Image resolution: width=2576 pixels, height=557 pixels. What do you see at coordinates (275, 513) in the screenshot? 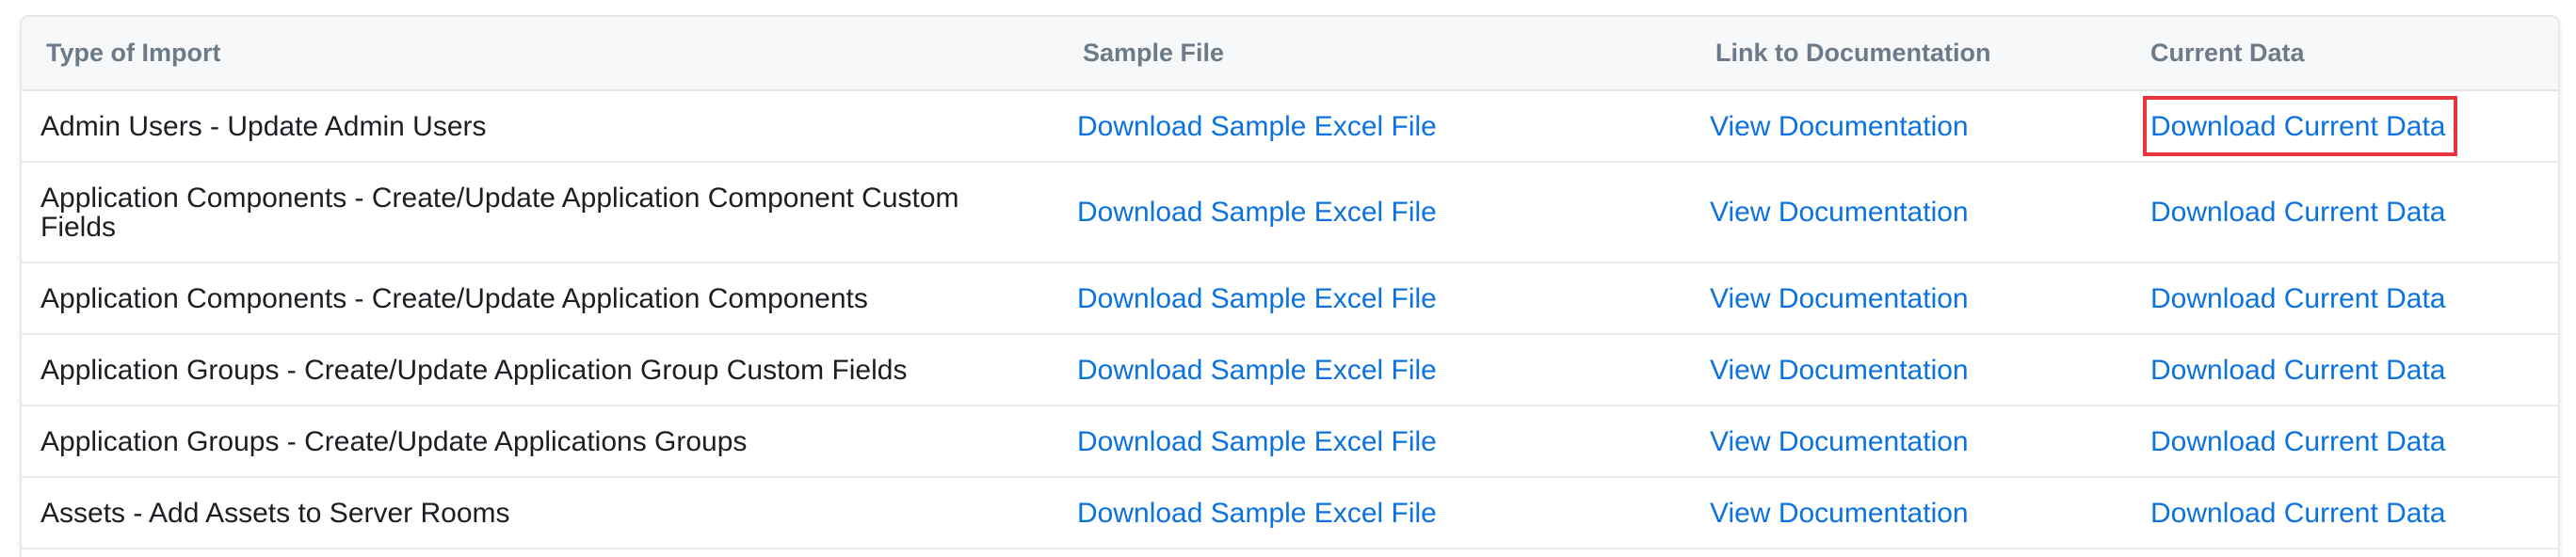
I see `import-type-cell: Assets - Add Assets to Server Rooms` at bounding box center [275, 513].